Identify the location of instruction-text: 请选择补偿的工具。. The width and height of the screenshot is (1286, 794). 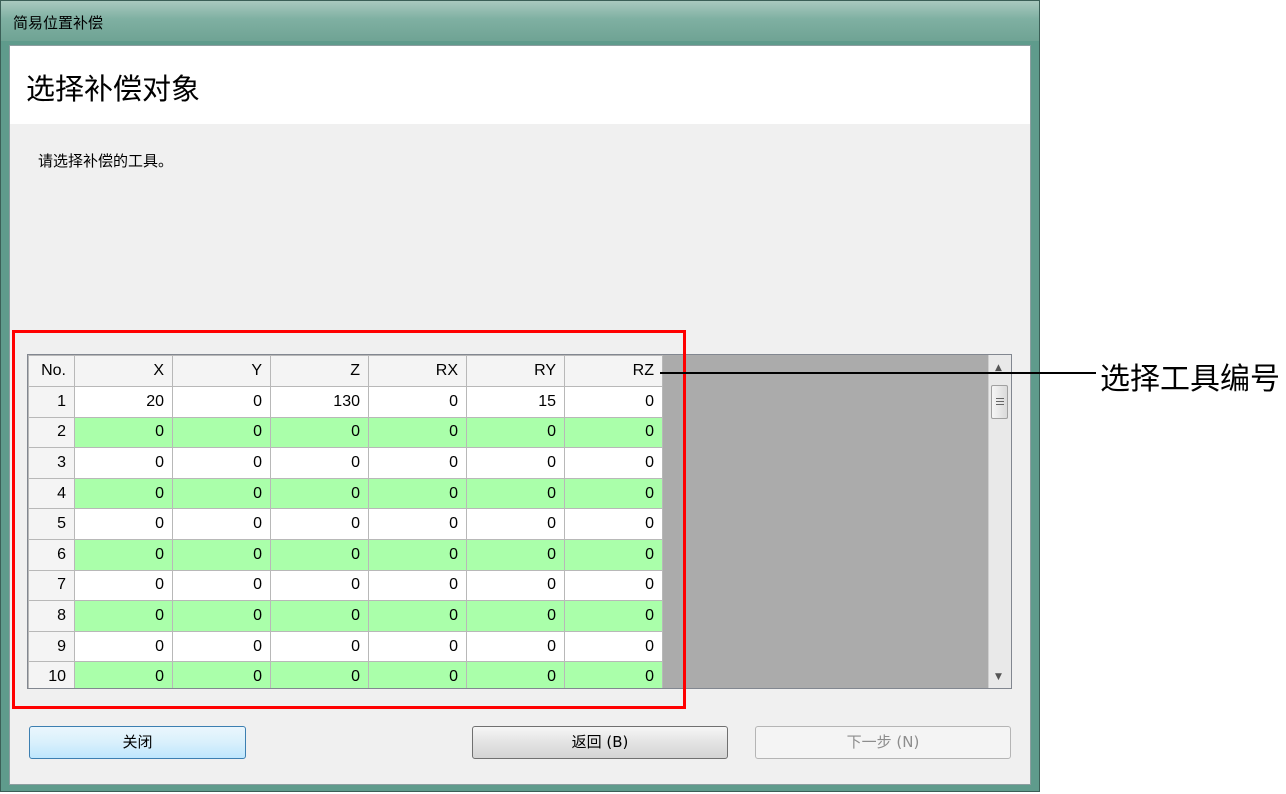
(106, 161).